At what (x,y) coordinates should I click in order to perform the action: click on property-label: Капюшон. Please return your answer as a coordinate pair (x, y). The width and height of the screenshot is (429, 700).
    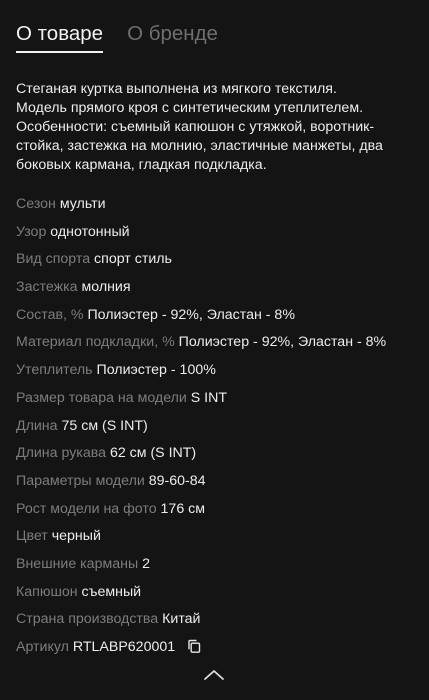
    Looking at the image, I should click on (47, 591).